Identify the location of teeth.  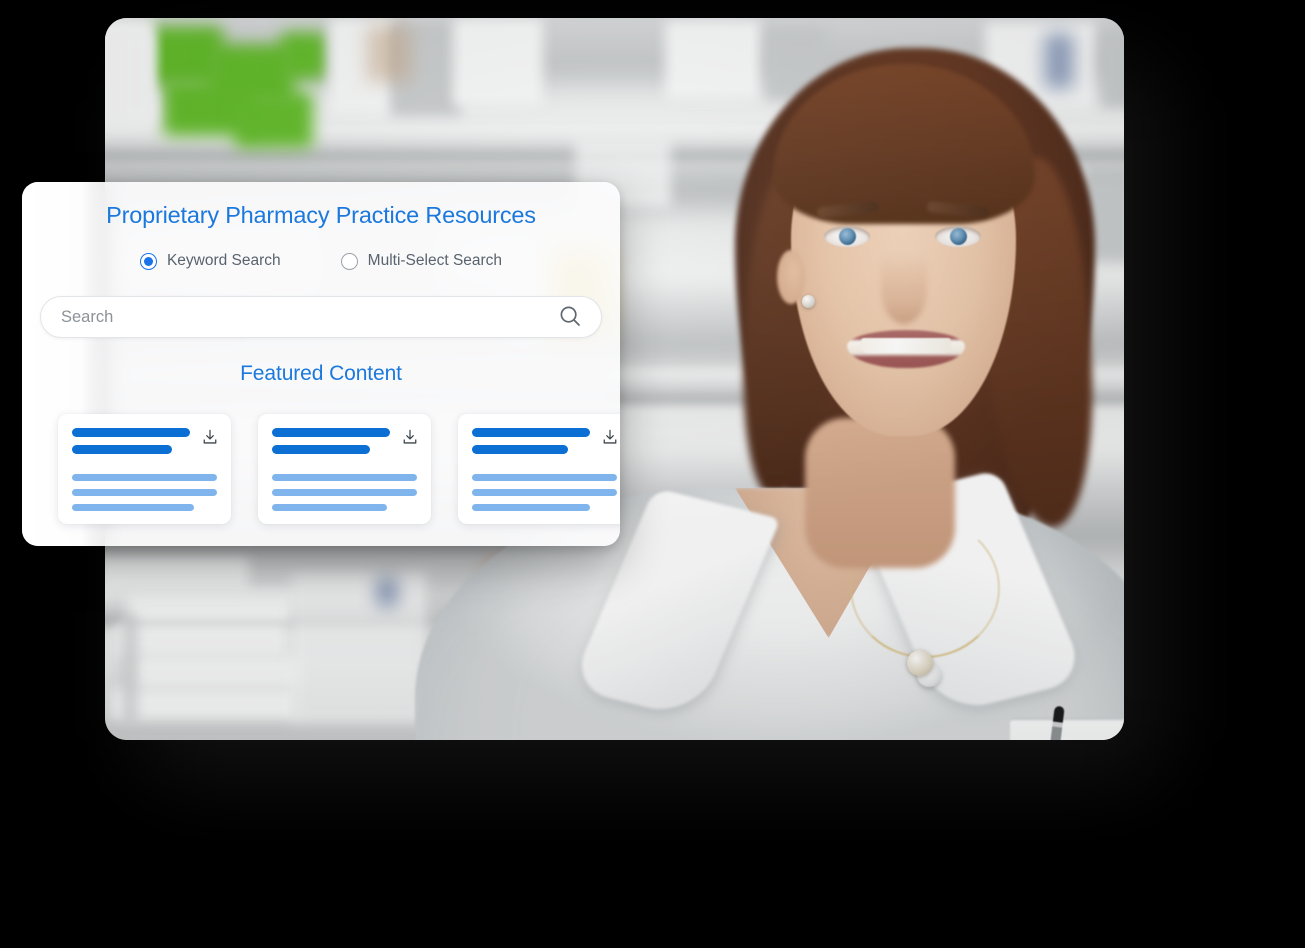
(906, 345).